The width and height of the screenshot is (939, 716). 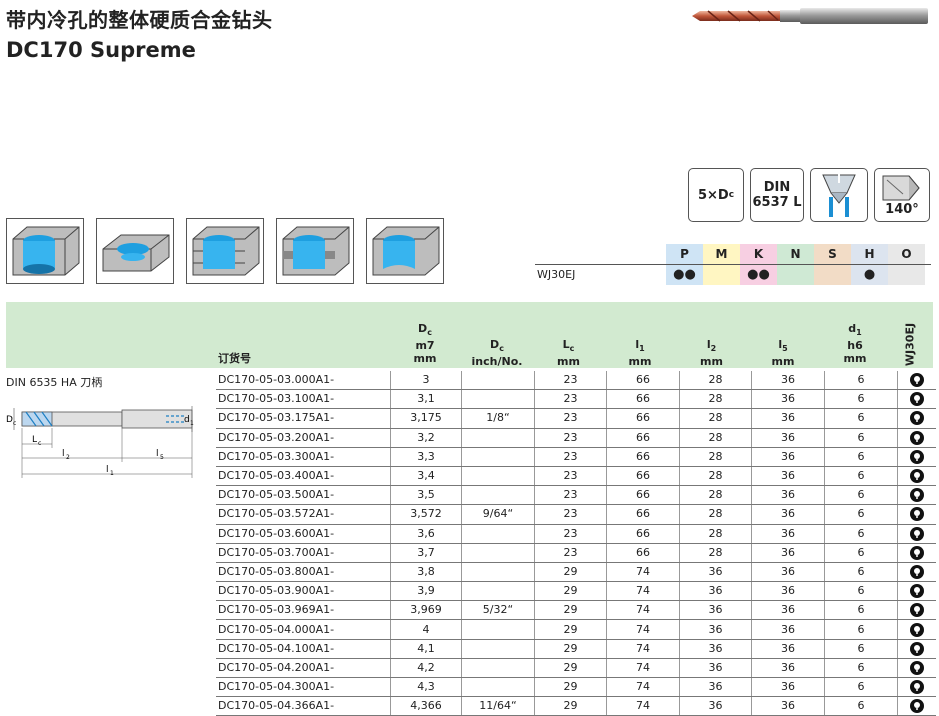 I want to click on value-cell: 4,3, so click(x=426, y=687).